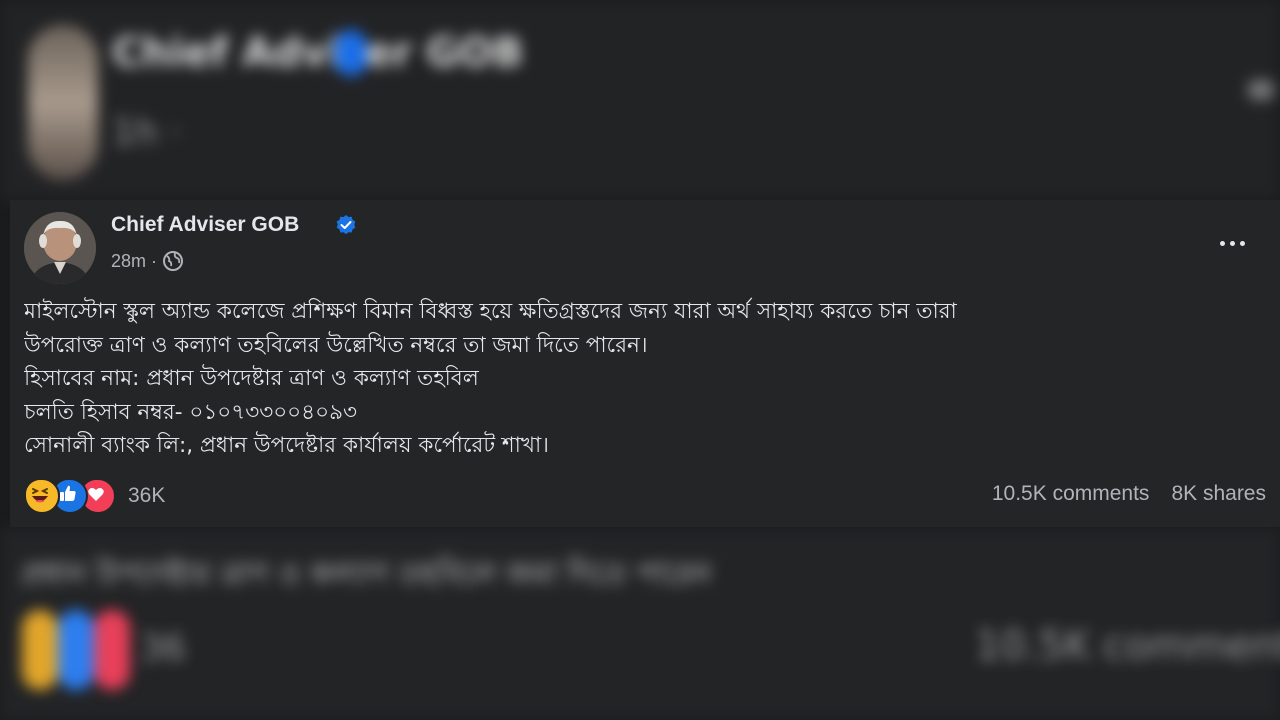 The height and width of the screenshot is (720, 1280). What do you see at coordinates (128, 261) in the screenshot?
I see `post-timestamp: 28m` at bounding box center [128, 261].